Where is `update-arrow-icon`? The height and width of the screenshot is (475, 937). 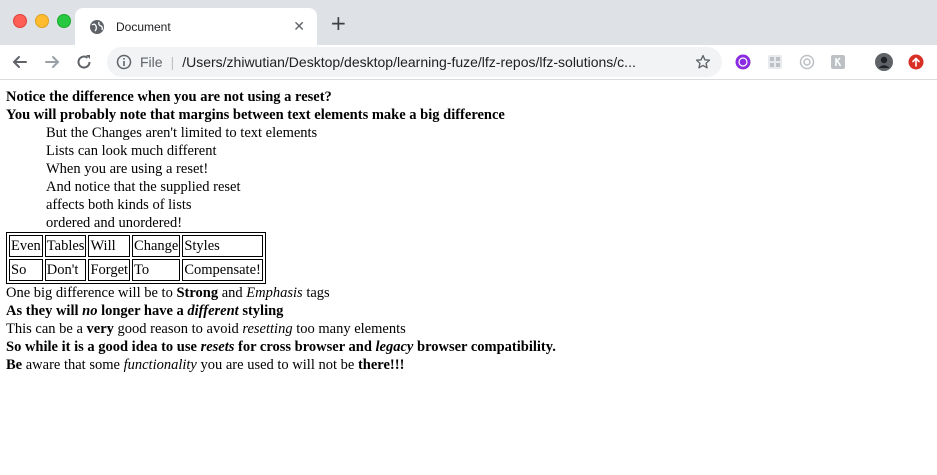
update-arrow-icon is located at coordinates (916, 62).